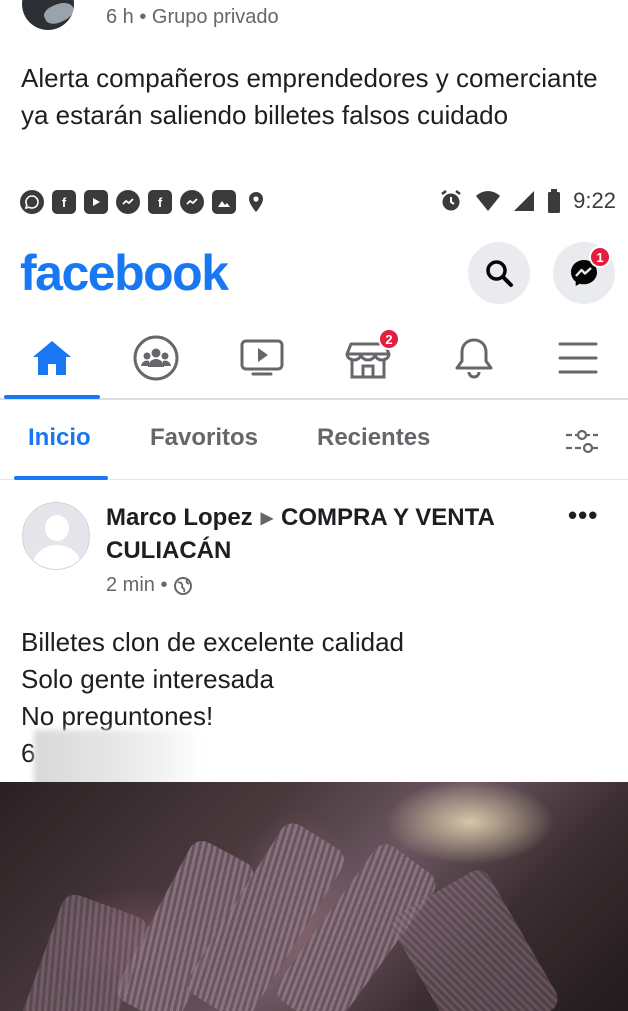  I want to click on avatar-placeholder-body, so click(57, 557).